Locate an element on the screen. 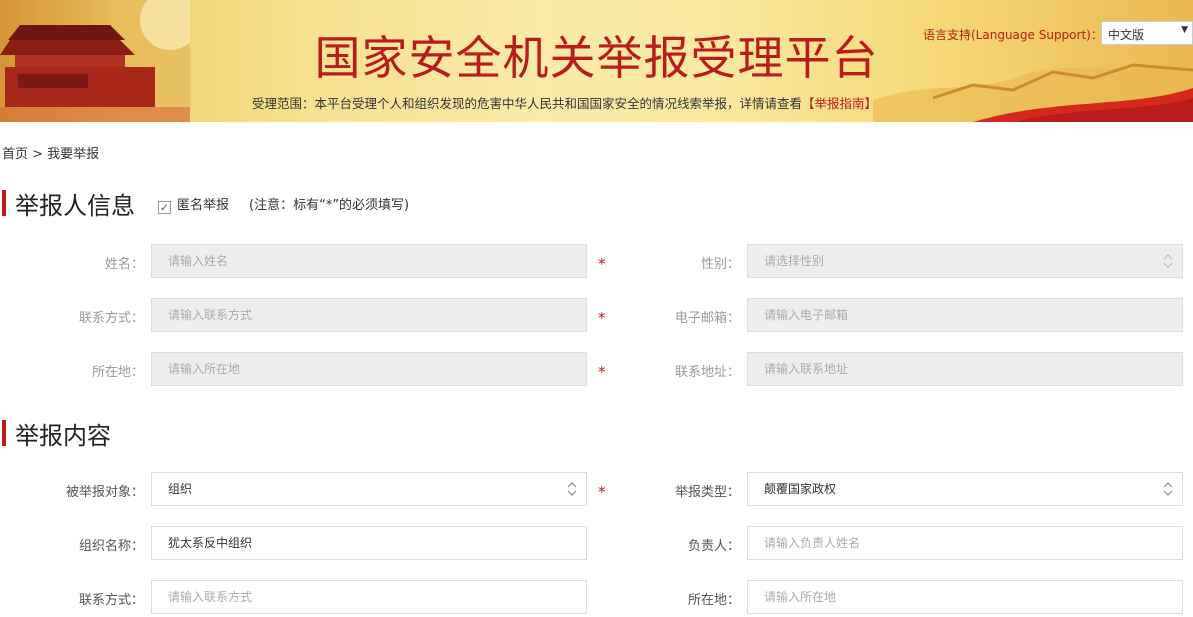  gender-placeholder: 请选择性别 is located at coordinates (794, 261).